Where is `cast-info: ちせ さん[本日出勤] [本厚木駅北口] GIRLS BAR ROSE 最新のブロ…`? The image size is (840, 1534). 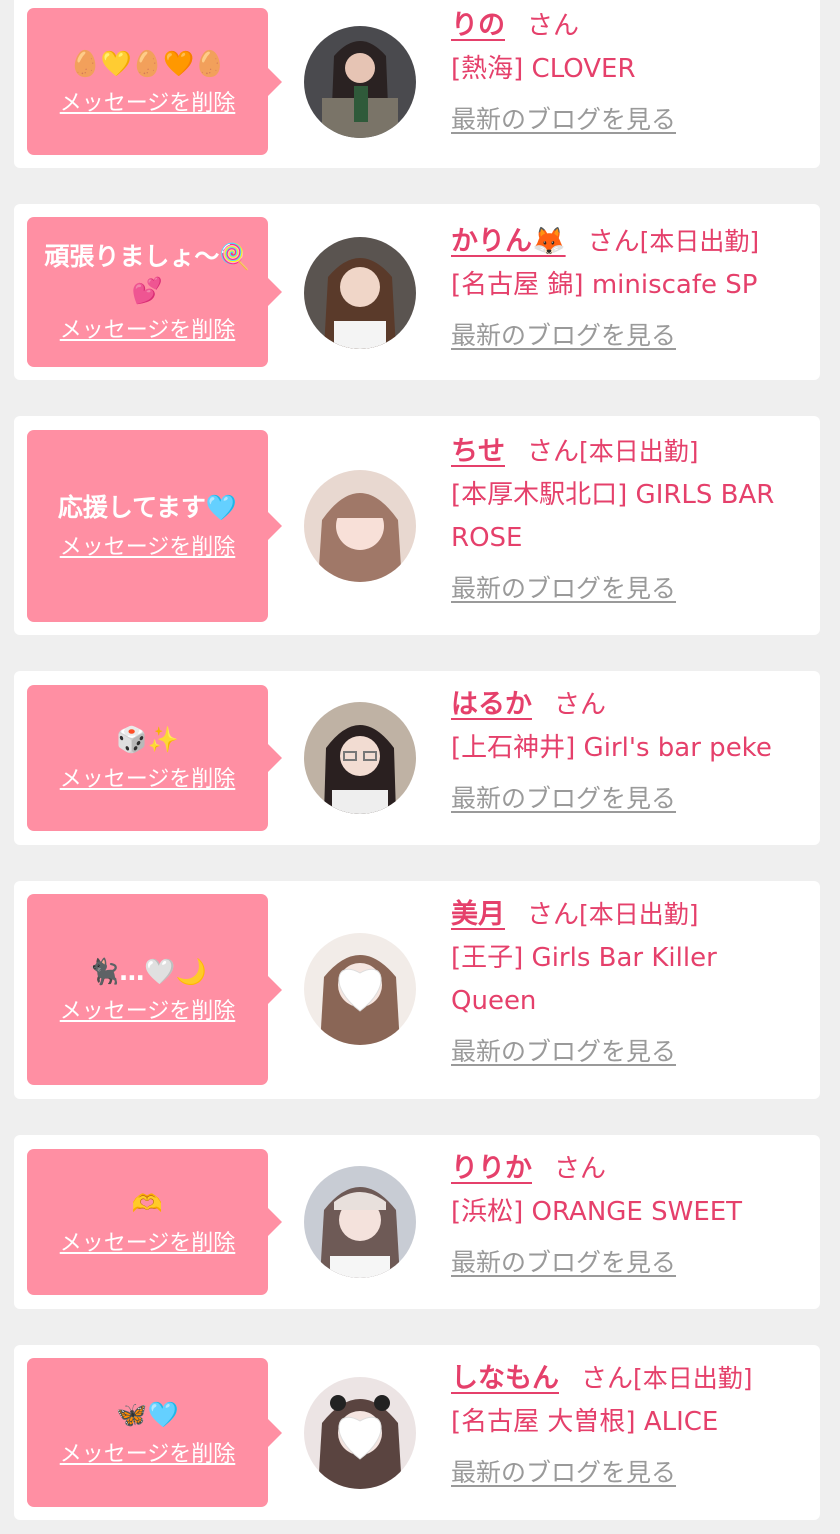 cast-info: ちせ さん[本日出勤] [本厚木駅北口] GIRLS BAR ROSE 最新のブロ… is located at coordinates (628, 518).